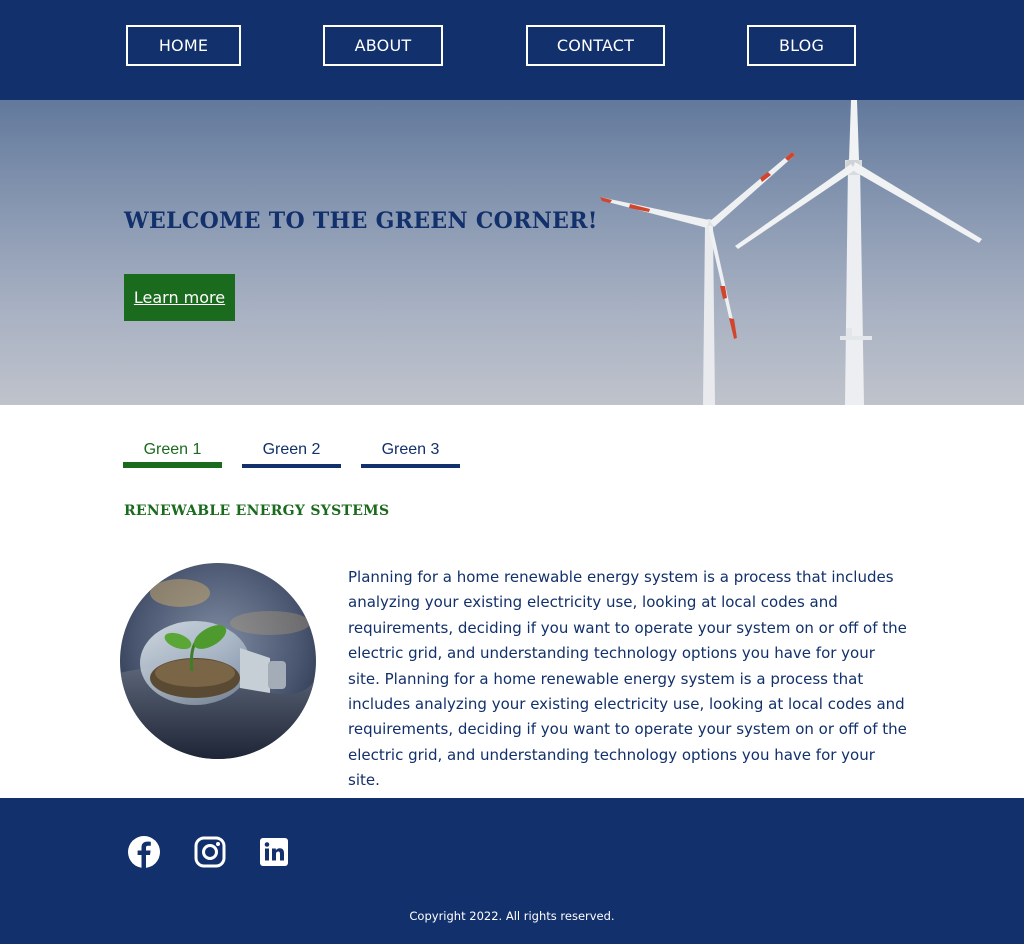 The height and width of the screenshot is (944, 1024). What do you see at coordinates (791, 252) in the screenshot?
I see `wind-turbines-image` at bounding box center [791, 252].